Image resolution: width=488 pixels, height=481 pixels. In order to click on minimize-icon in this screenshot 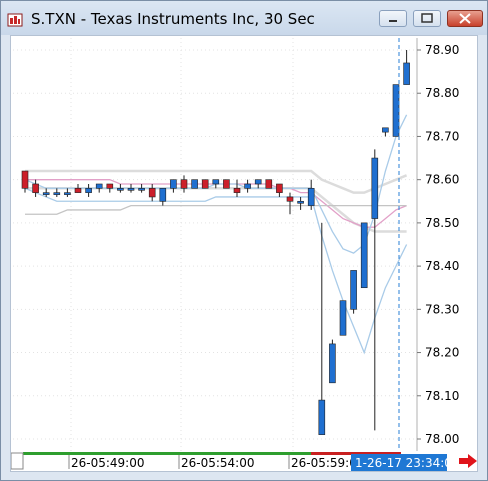, I will do `click(393, 21)`.